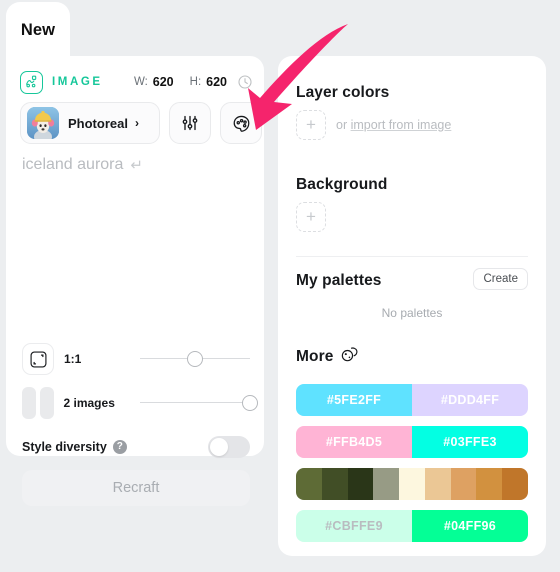 The image size is (560, 572). What do you see at coordinates (31, 82) in the screenshot?
I see `image-node-icon` at bounding box center [31, 82].